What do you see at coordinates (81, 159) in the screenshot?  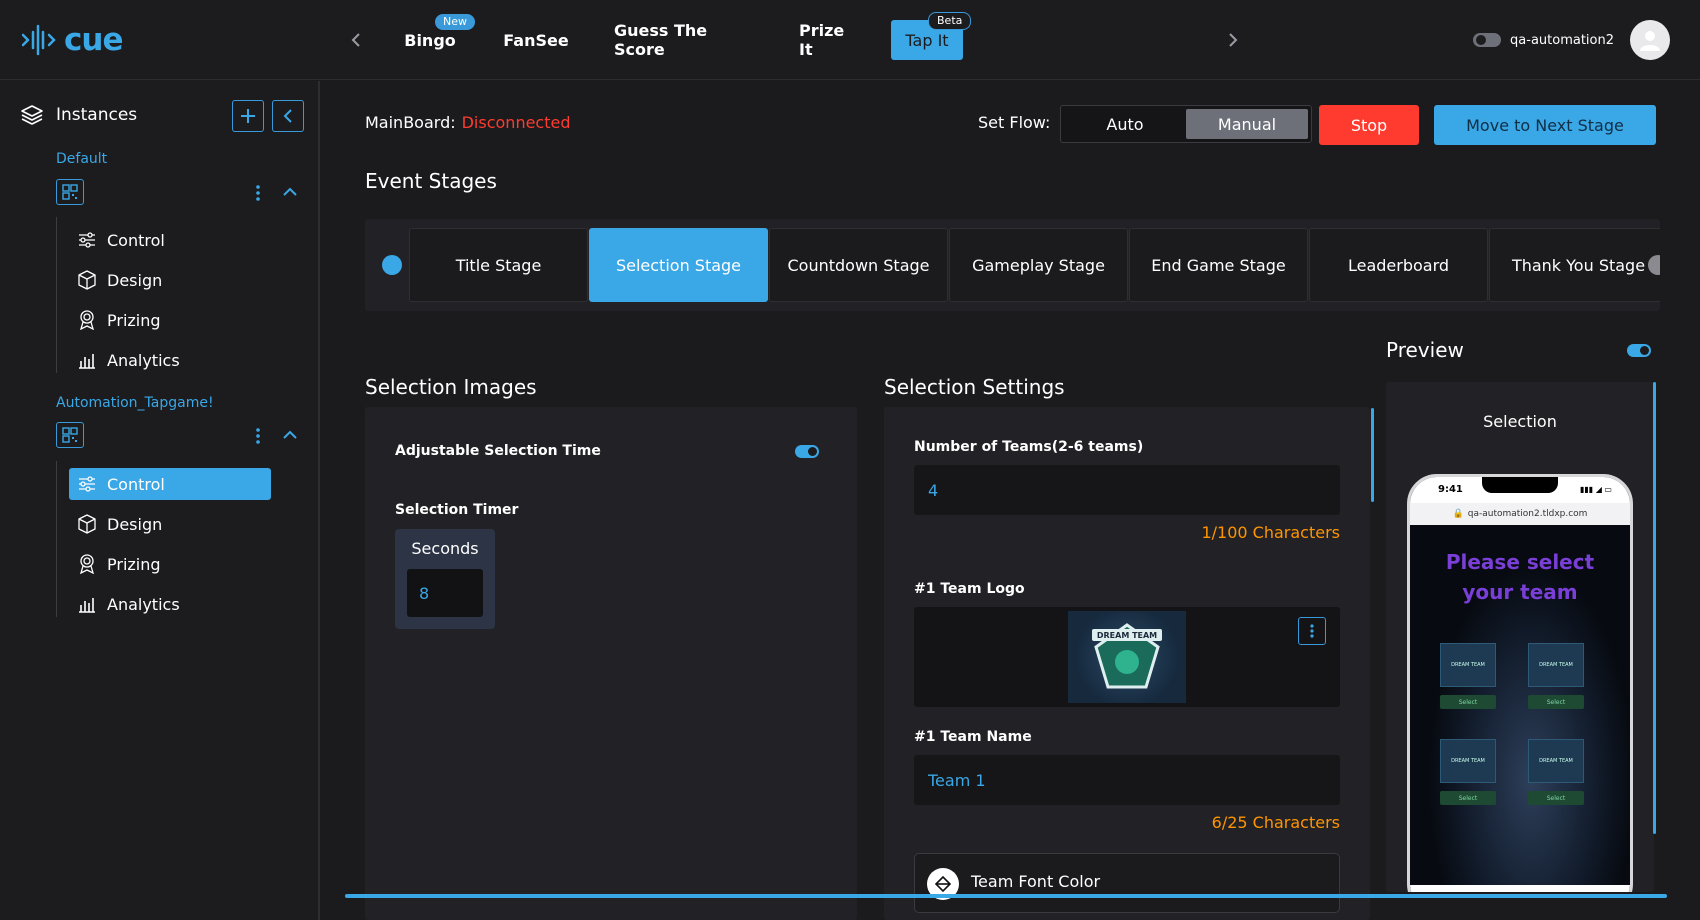 I see `instance-name-default: Default` at bounding box center [81, 159].